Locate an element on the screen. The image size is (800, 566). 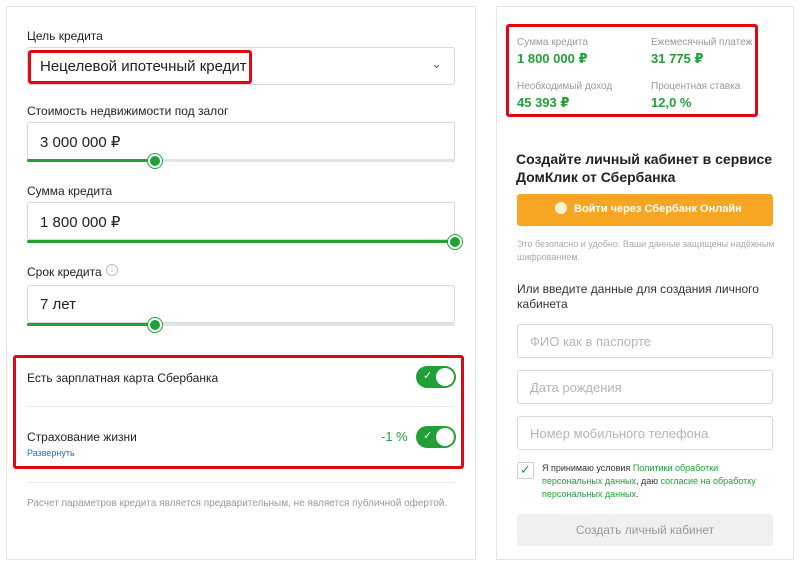
birth-date-field is located at coordinates (645, 387).